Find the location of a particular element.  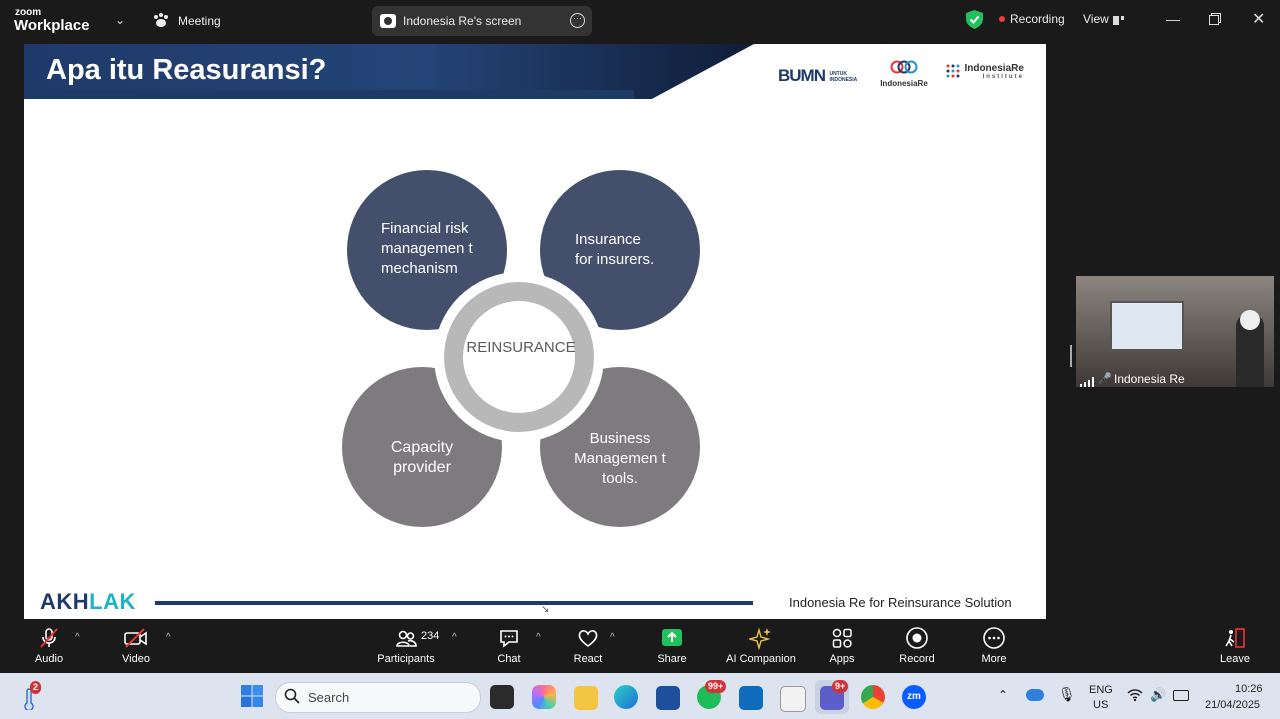

search-placeholder: Search is located at coordinates (329, 697).